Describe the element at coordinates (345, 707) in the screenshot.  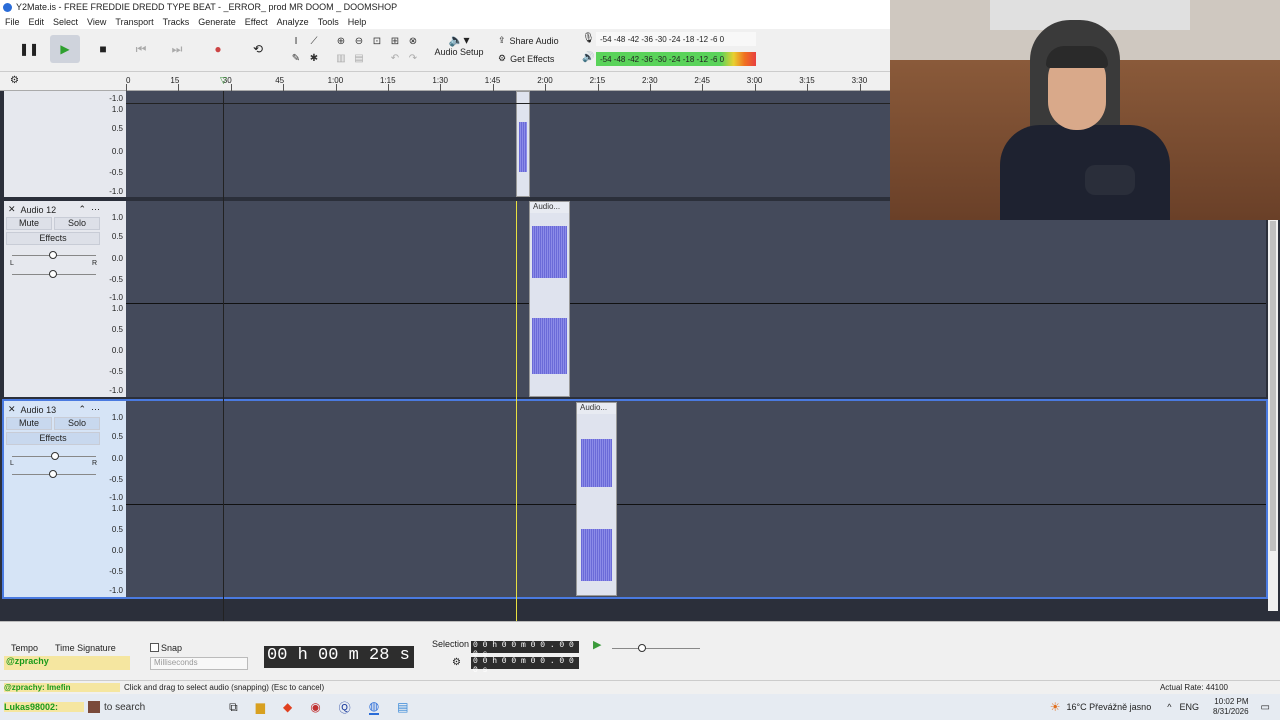
I see `app-icon-q: Ⓠ` at that location.